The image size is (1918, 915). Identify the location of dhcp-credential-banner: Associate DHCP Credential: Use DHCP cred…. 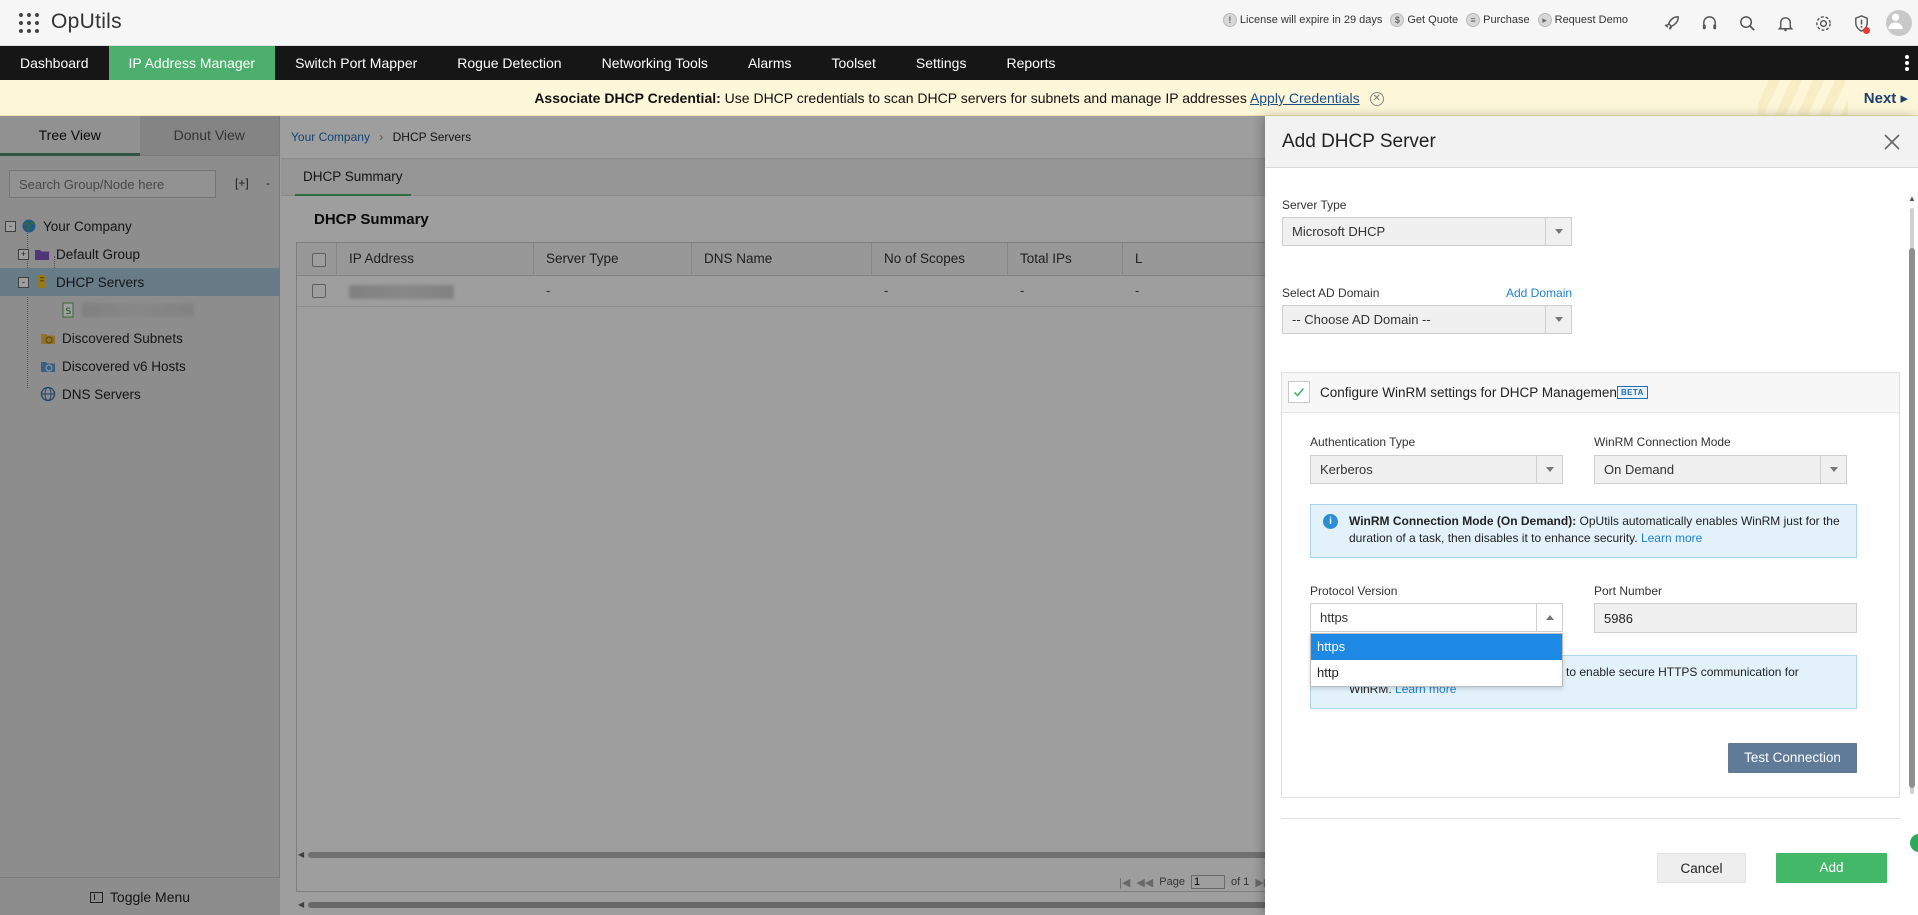
(959, 98).